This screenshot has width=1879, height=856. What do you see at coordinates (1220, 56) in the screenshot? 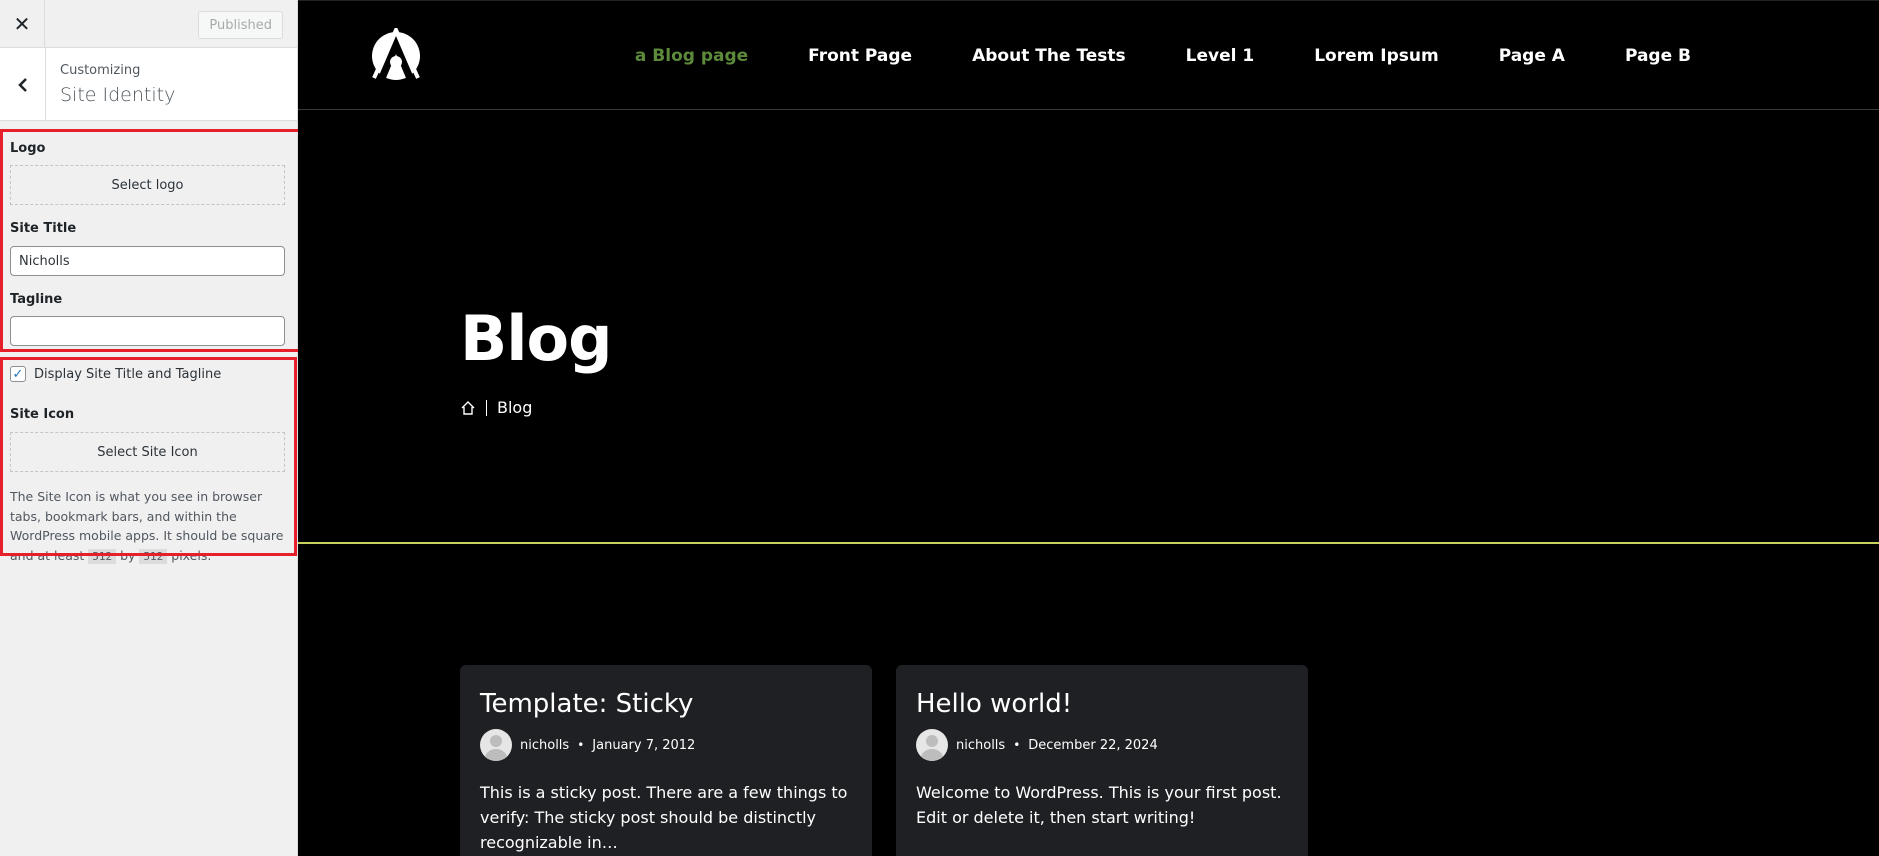
I see `nav-item-level-1: Level 1` at bounding box center [1220, 56].